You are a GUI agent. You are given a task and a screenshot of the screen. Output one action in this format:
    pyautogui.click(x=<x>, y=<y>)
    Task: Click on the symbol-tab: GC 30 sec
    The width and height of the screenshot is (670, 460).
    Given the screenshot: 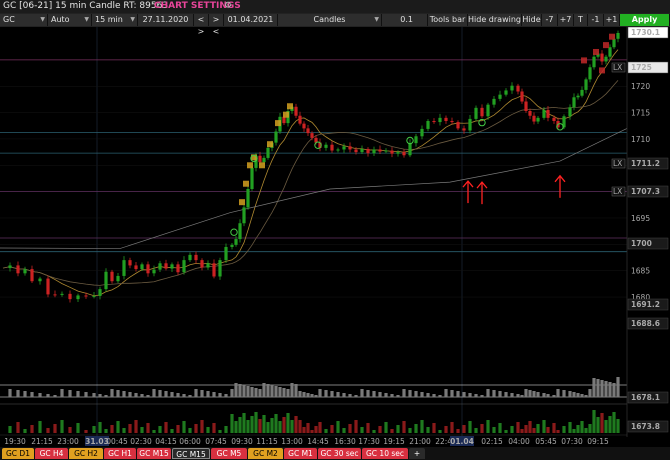 What is the action you would take?
    pyautogui.click(x=339, y=453)
    